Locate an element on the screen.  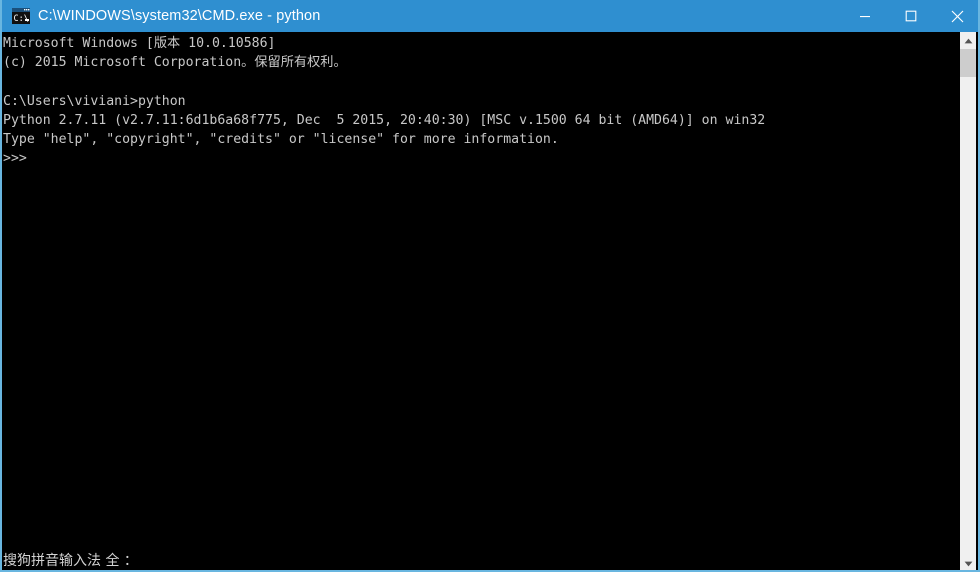
maximize-icon is located at coordinates (911, 16).